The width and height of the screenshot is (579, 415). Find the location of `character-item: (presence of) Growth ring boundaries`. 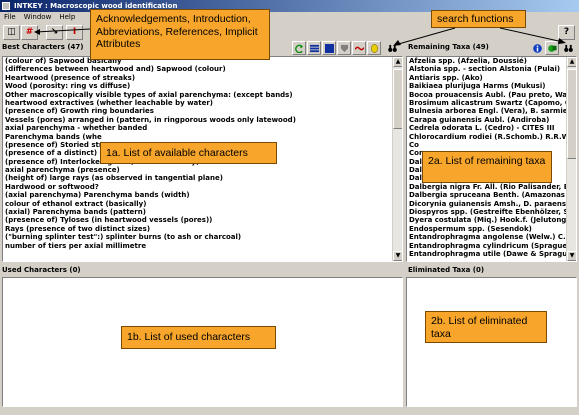

character-item: (presence of) Growth ring boundaries is located at coordinates (202, 111).